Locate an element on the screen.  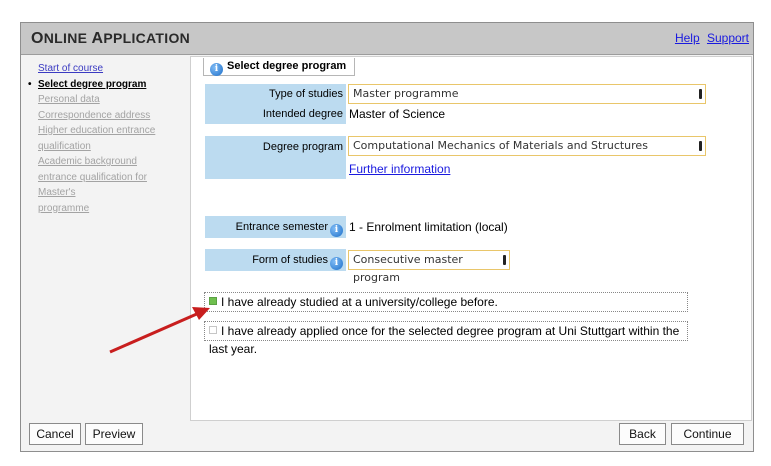
form-of-studies-label: Form of studies i is located at coordinates (275, 260).